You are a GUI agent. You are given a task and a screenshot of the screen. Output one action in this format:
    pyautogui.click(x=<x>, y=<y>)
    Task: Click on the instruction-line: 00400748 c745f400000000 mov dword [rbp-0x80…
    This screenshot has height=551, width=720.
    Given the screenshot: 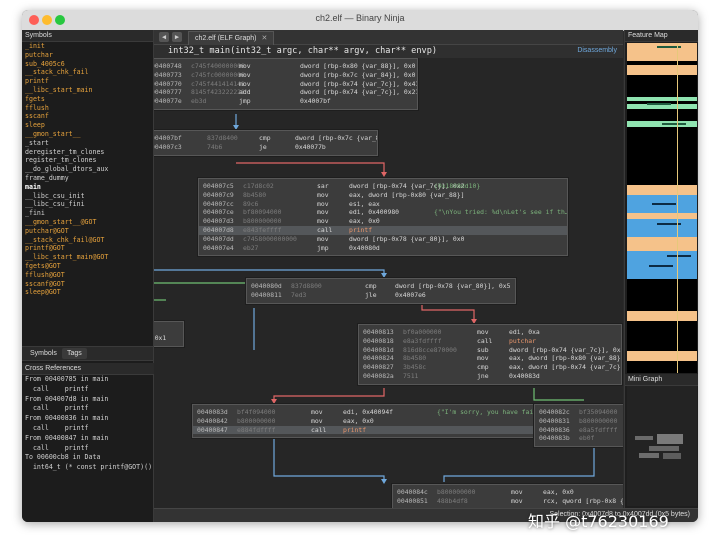 What is the action you would take?
    pyautogui.click(x=285, y=66)
    